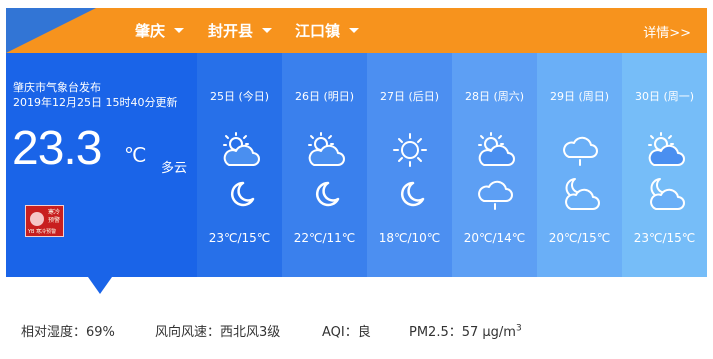 Image resolution: width=713 pixels, height=359 pixels. Describe the element at coordinates (518, 328) in the screenshot. I see `pm25-superscript: 3` at that location.